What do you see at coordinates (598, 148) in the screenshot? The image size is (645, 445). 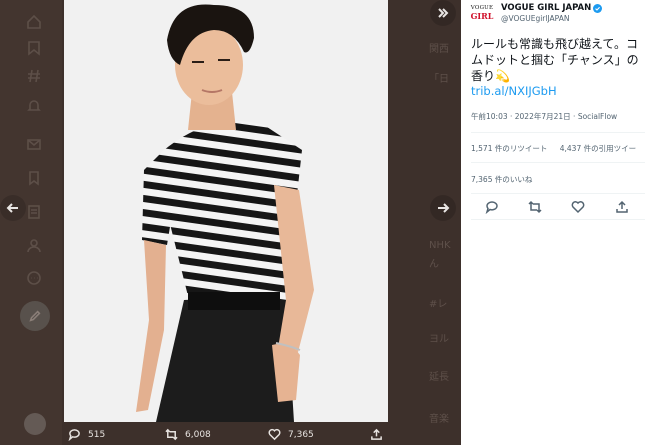 I see `quotes-stat: 4,437 件の引用ツイー` at bounding box center [598, 148].